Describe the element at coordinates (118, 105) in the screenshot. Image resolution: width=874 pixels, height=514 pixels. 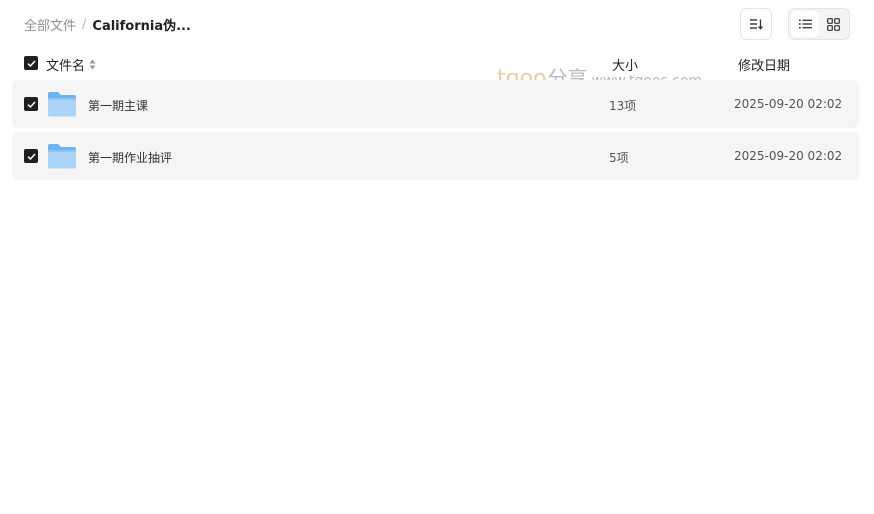
I see `file-name: 第一期主课` at that location.